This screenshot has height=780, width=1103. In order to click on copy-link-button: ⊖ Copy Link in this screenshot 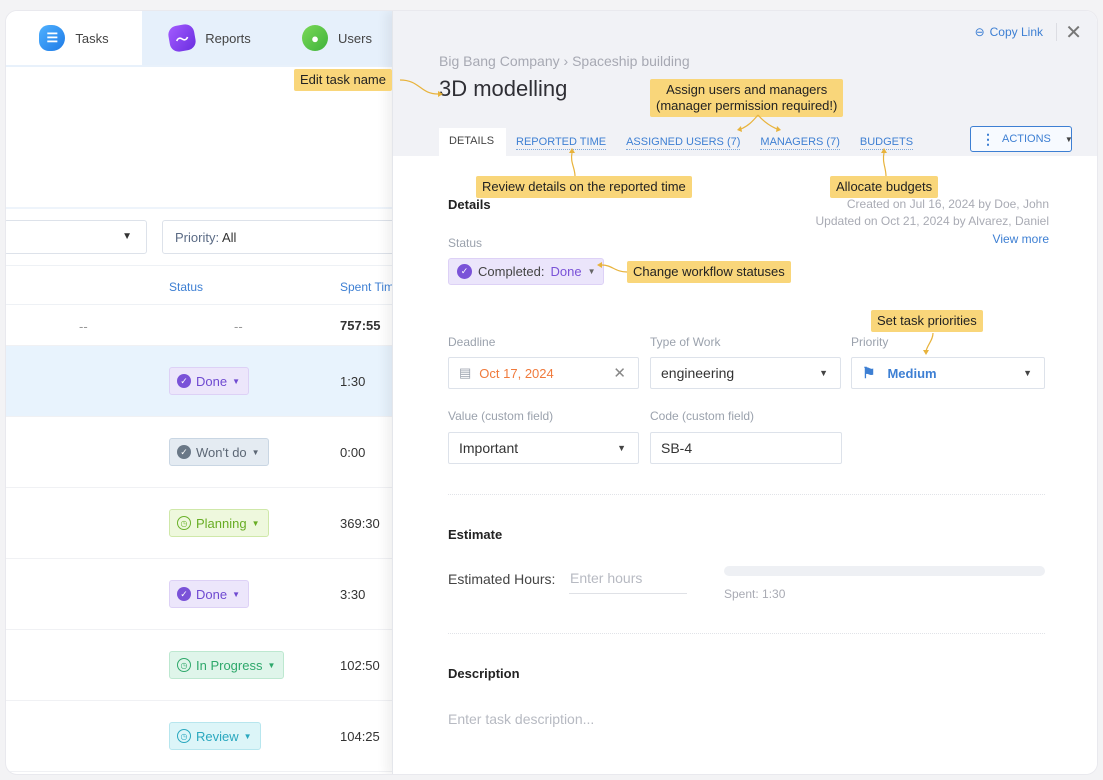, I will do `click(1009, 32)`.